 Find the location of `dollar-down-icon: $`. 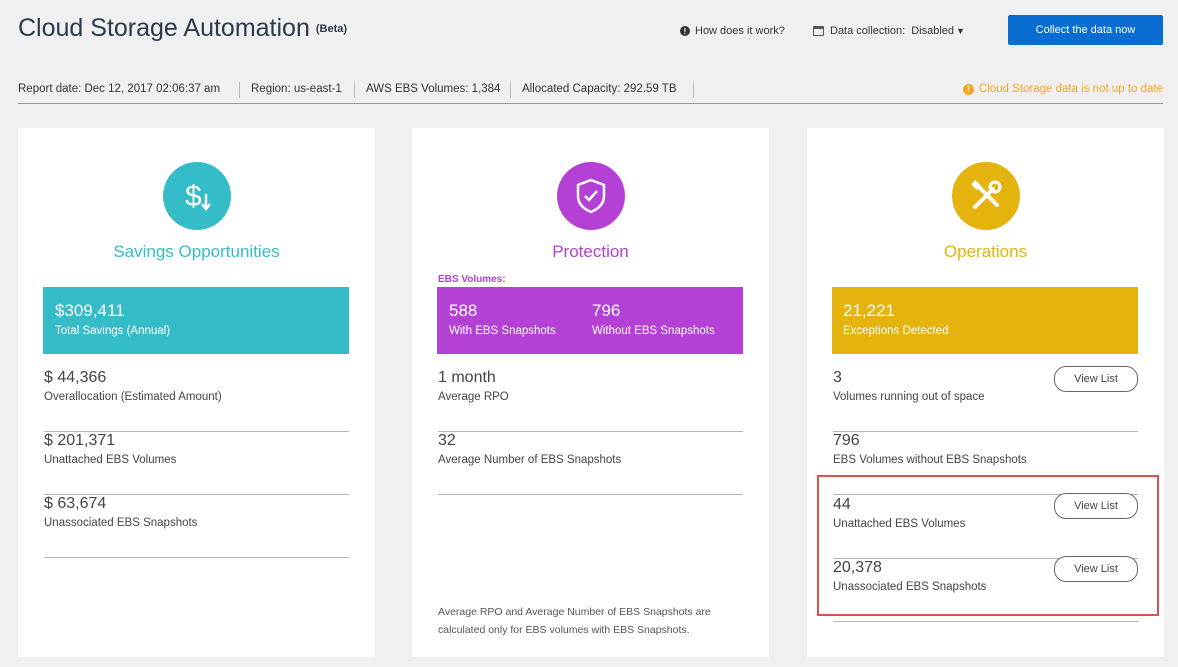

dollar-down-icon: $ is located at coordinates (197, 196).